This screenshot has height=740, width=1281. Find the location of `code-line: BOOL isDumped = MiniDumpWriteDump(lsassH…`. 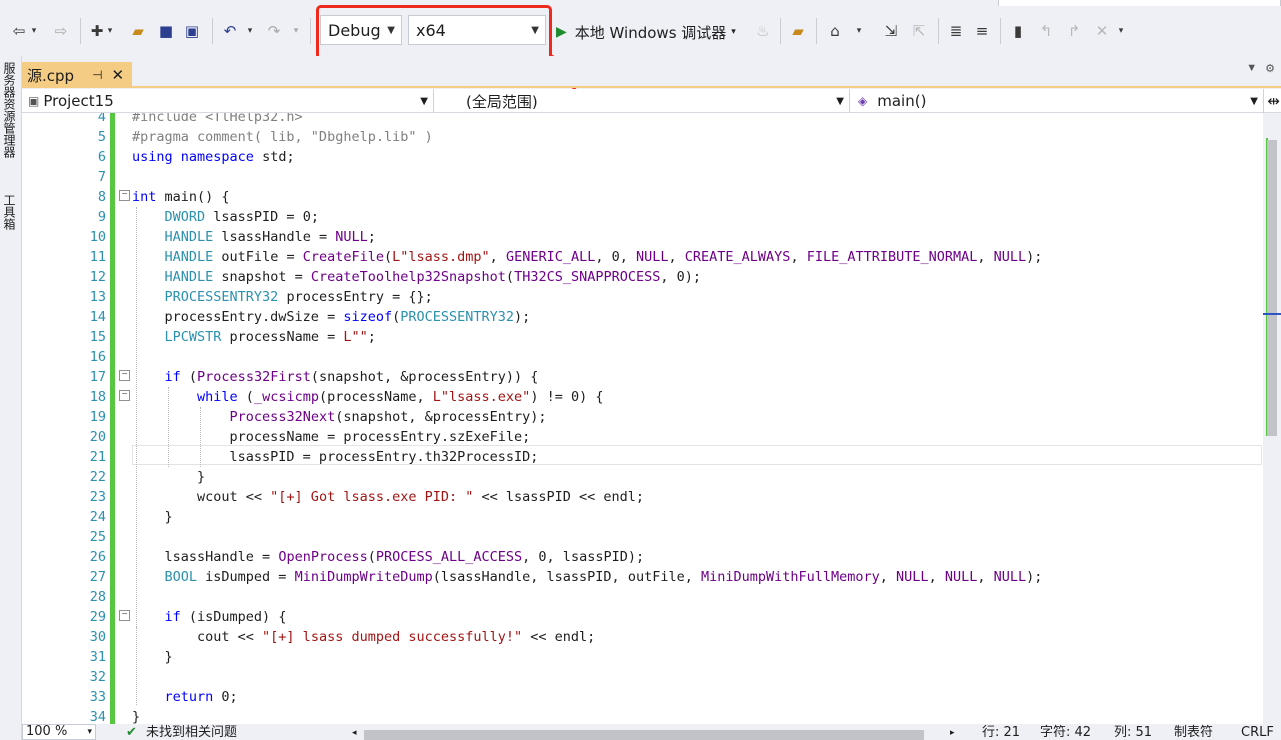

code-line: BOOL isDumped = MiniDumpWriteDump(lsassH… is located at coordinates (587, 577).